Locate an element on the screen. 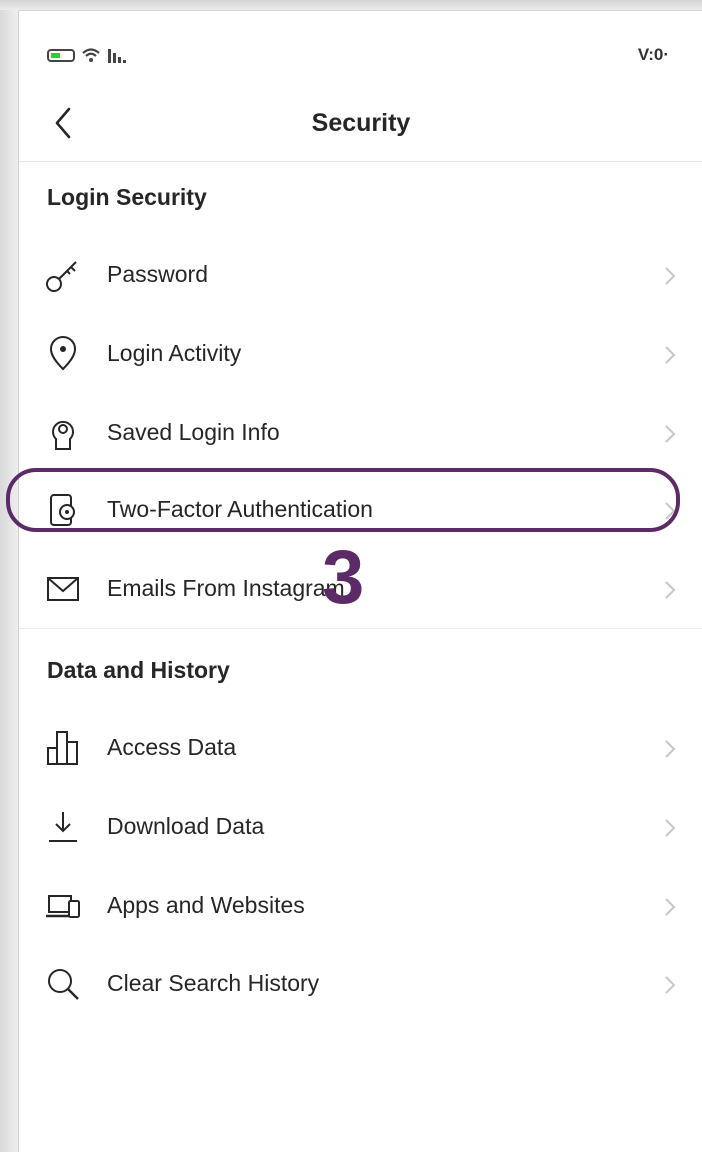 The image size is (702, 1152). row-password: Password is located at coordinates (360, 276).